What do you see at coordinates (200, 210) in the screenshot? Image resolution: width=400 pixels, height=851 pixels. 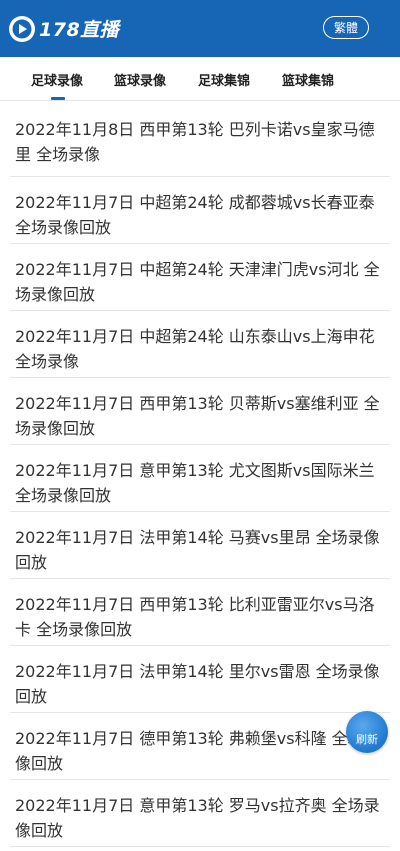 I see `list-item: 2022年11月7日 中超第24轮 成都蓉城vs长春亚泰 全场录像回放` at bounding box center [200, 210].